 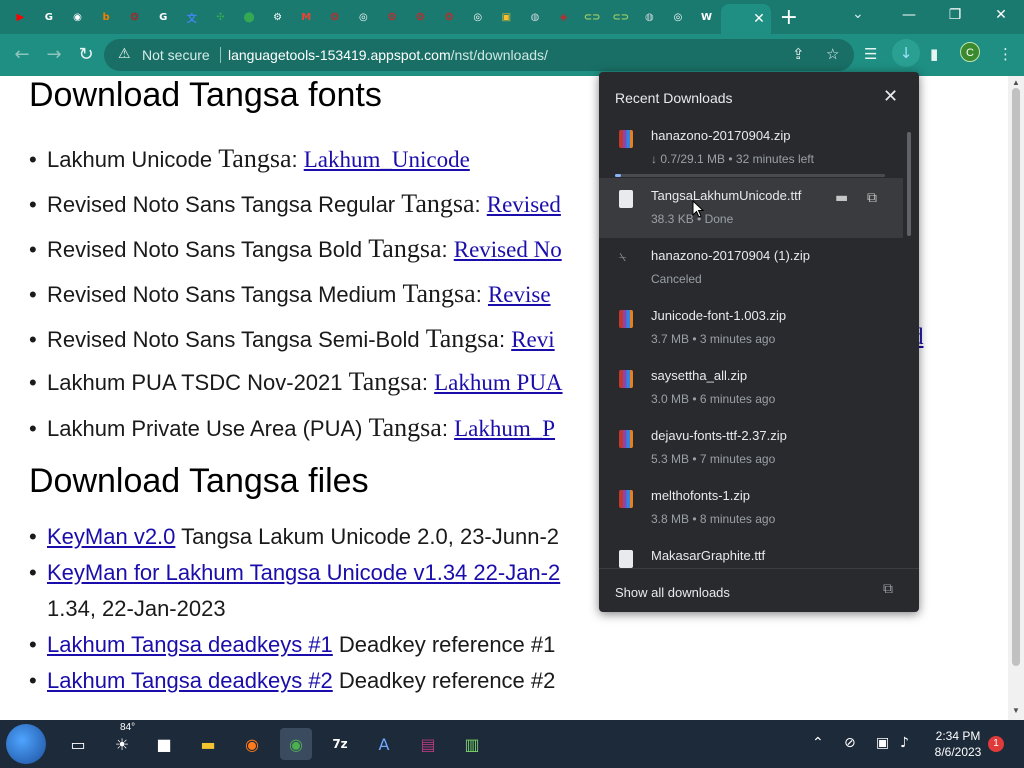 I want to click on reload-button: ↻, so click(x=86, y=55).